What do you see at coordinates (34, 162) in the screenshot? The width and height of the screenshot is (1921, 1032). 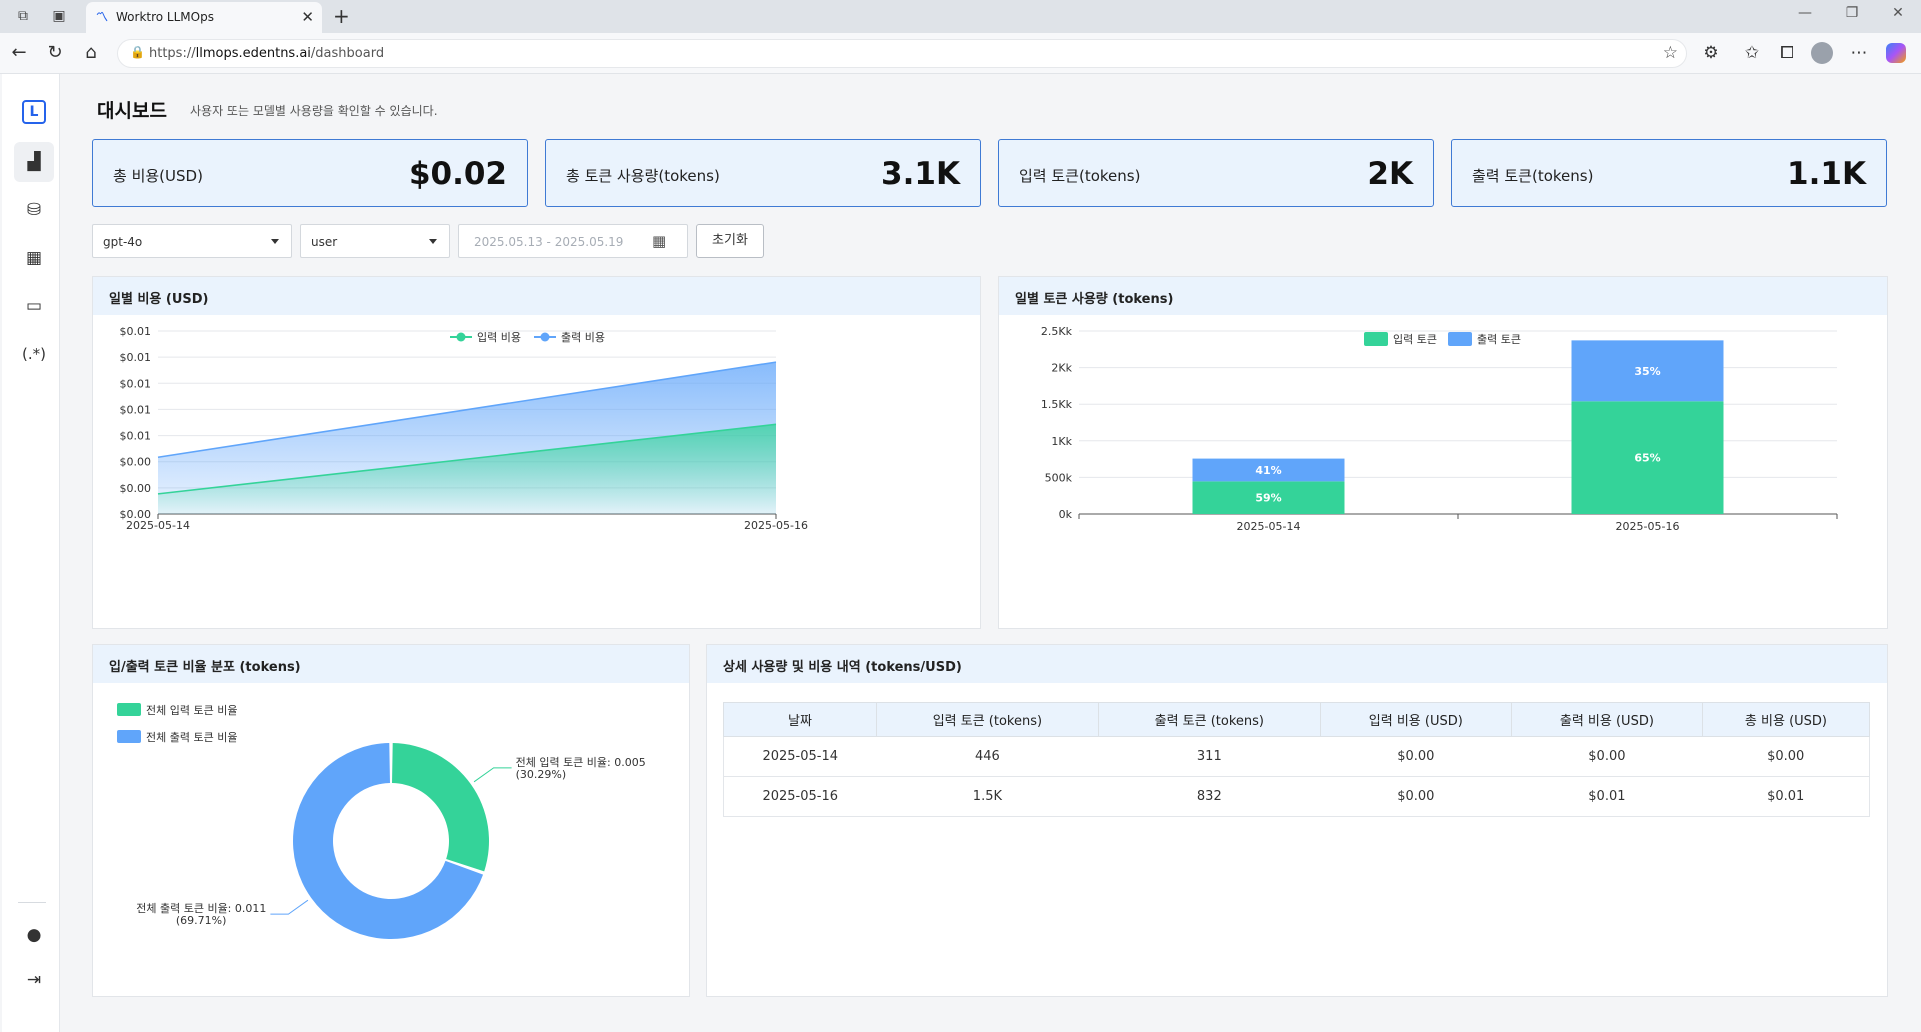 I see `chart-icon: ▟` at bounding box center [34, 162].